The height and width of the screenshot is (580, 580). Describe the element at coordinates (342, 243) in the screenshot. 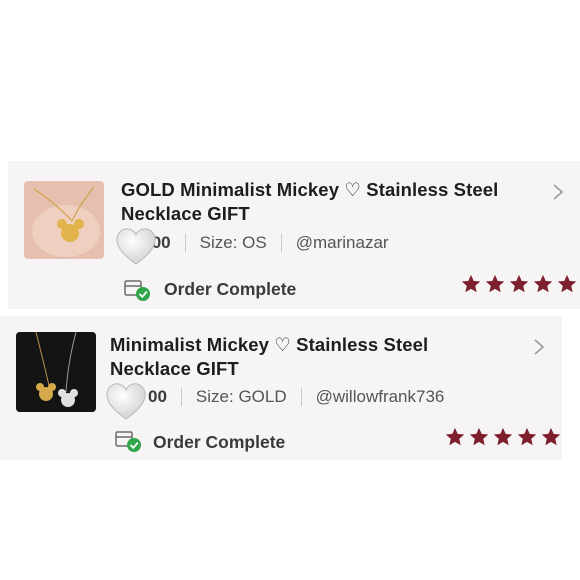

I see `seller-username: @marinazar` at that location.